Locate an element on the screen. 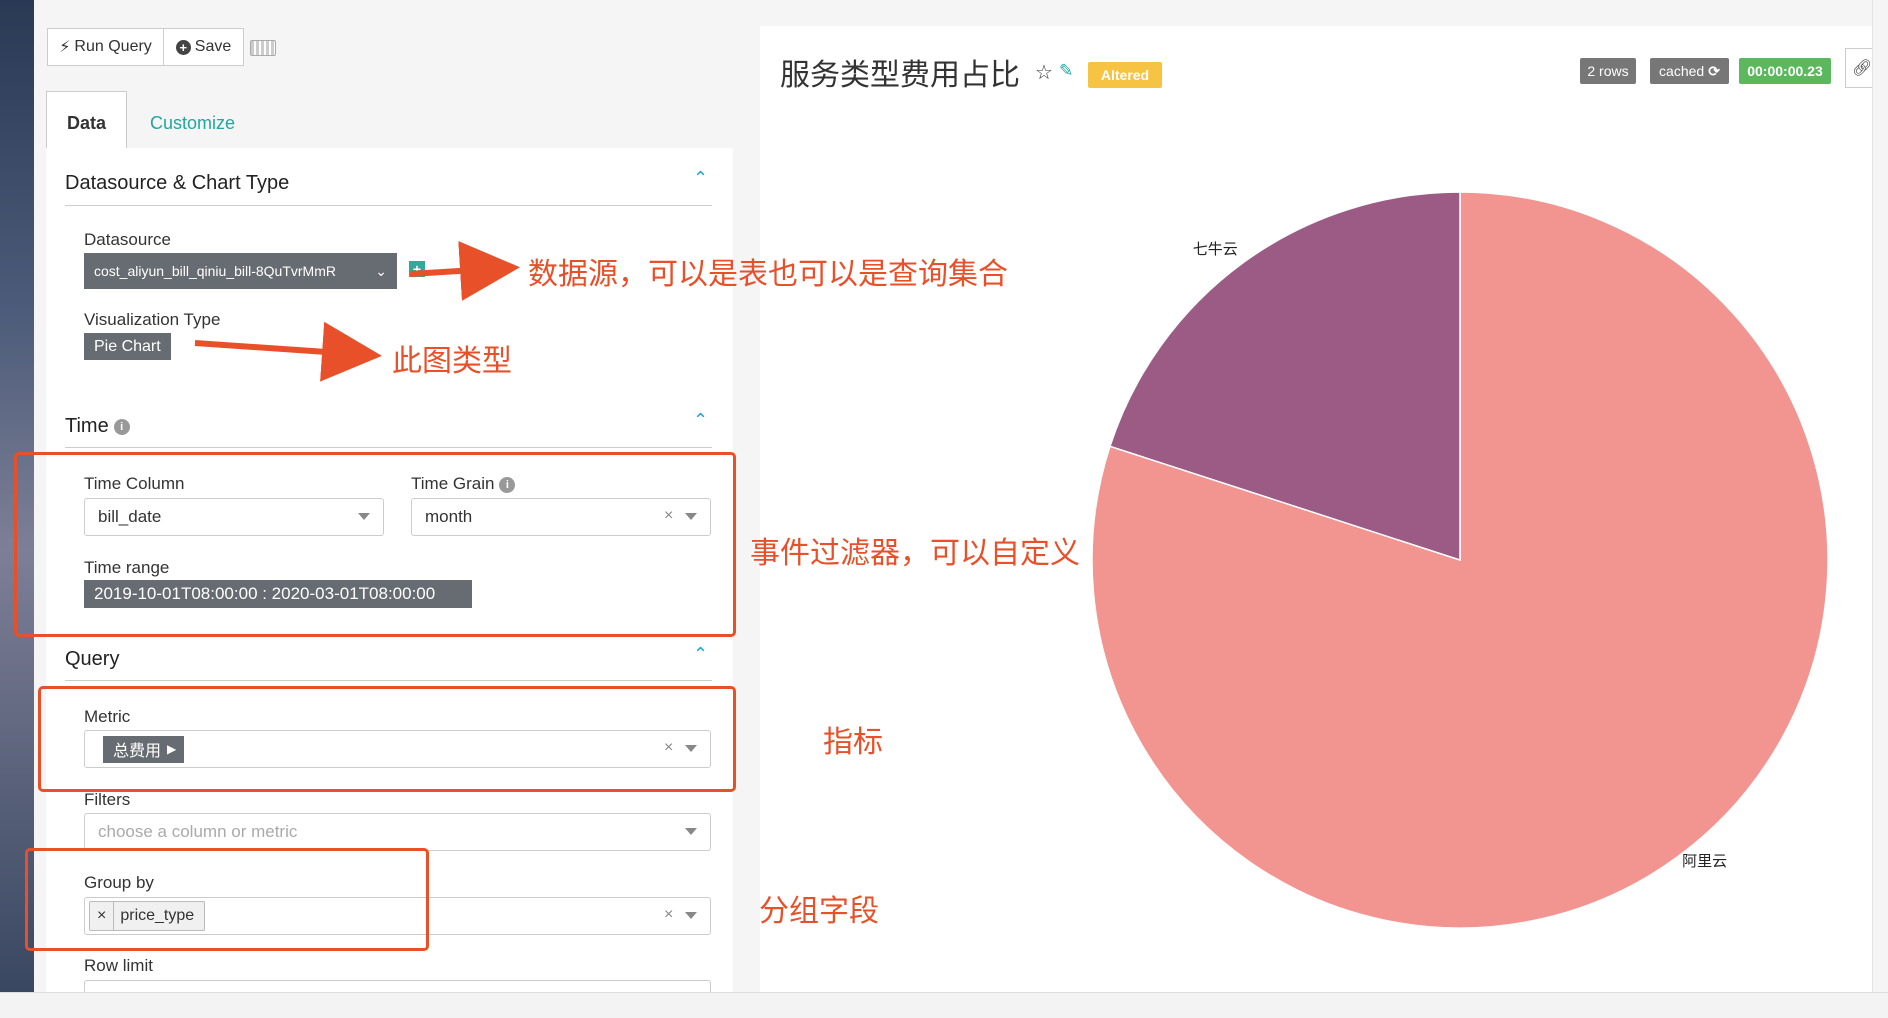  section-title-datasource: Datasource & Chart Type is located at coordinates (177, 183).